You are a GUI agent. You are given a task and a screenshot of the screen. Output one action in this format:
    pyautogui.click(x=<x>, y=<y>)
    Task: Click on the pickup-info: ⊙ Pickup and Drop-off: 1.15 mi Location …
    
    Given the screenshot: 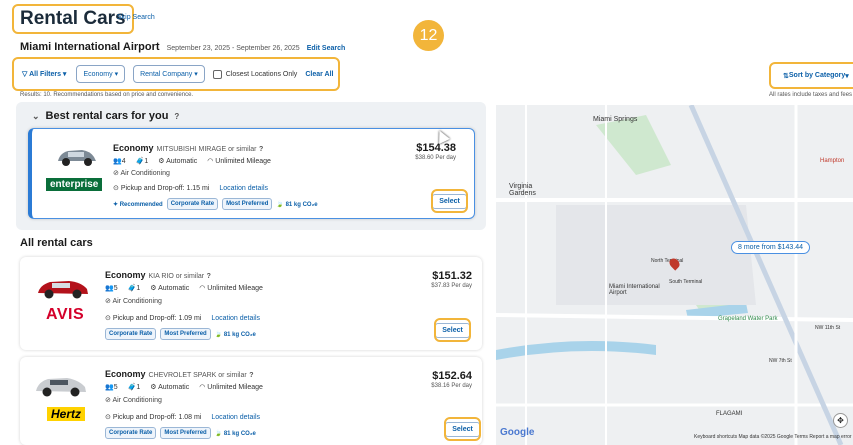 What is the action you would take?
    pyautogui.click(x=191, y=188)
    